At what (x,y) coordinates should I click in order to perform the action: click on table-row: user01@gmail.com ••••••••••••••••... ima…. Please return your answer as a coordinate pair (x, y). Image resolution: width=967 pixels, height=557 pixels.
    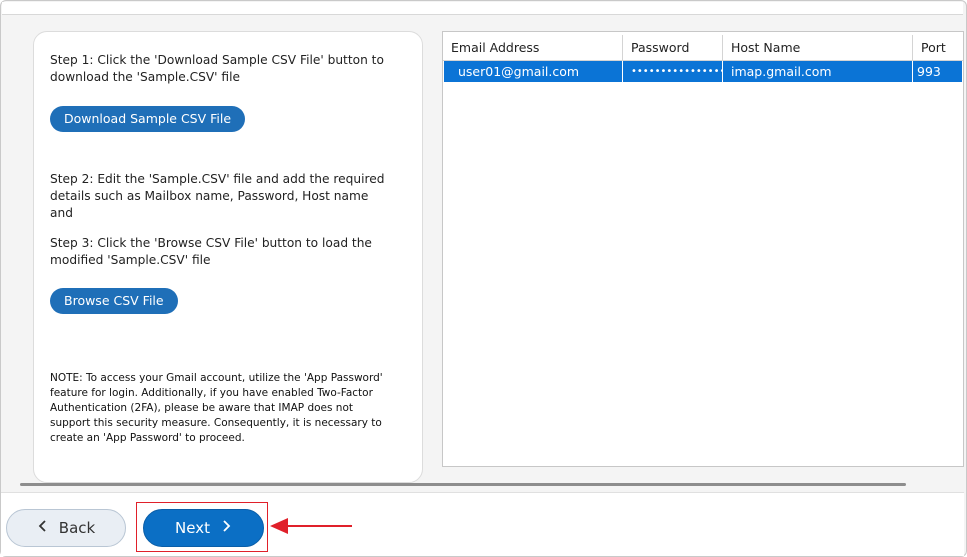
    Looking at the image, I should click on (703, 71).